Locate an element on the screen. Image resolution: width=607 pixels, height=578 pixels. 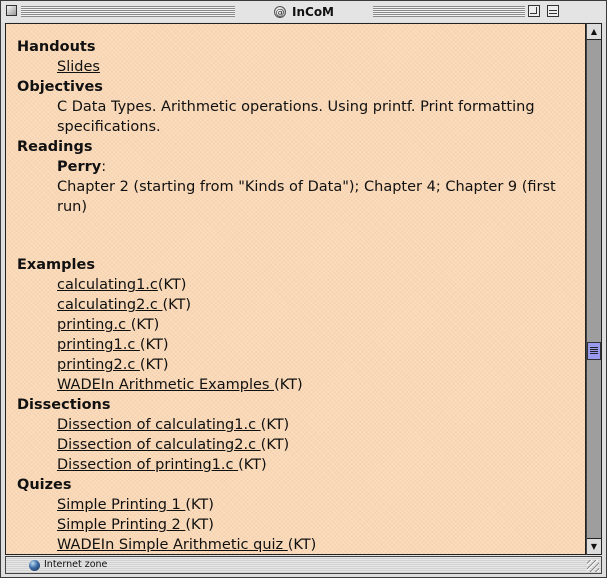
arrow-down-icon: ▼ is located at coordinates (594, 546).